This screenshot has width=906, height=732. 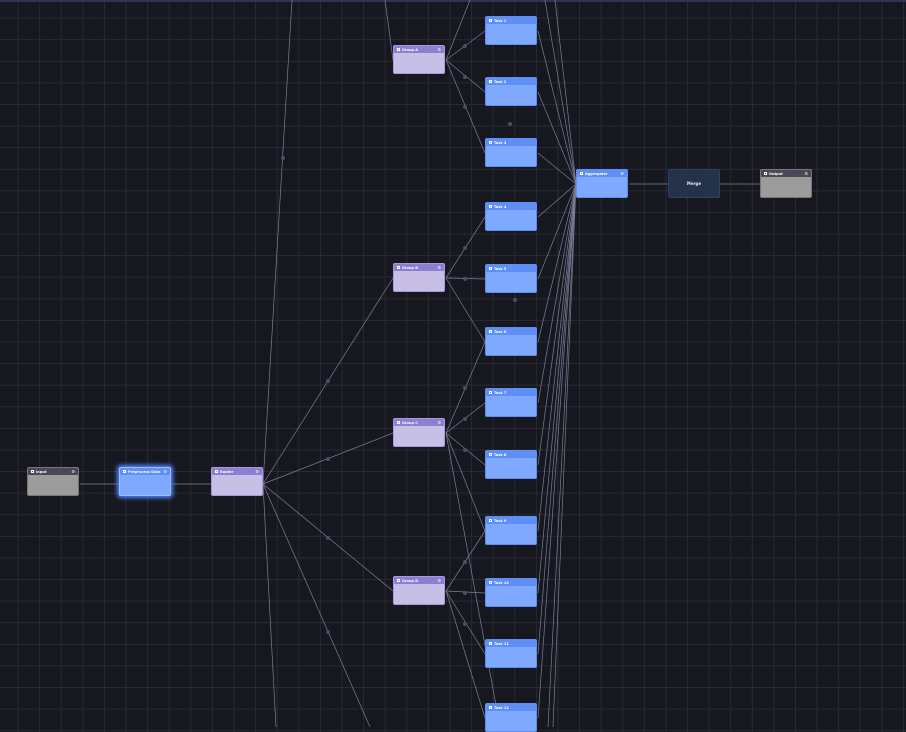 I want to click on node-title: Task 9, so click(x=500, y=520).